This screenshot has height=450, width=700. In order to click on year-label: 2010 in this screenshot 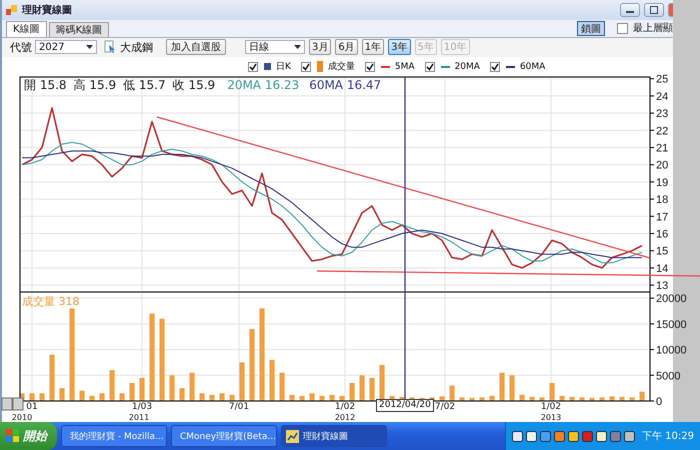, I will do `click(22, 417)`.